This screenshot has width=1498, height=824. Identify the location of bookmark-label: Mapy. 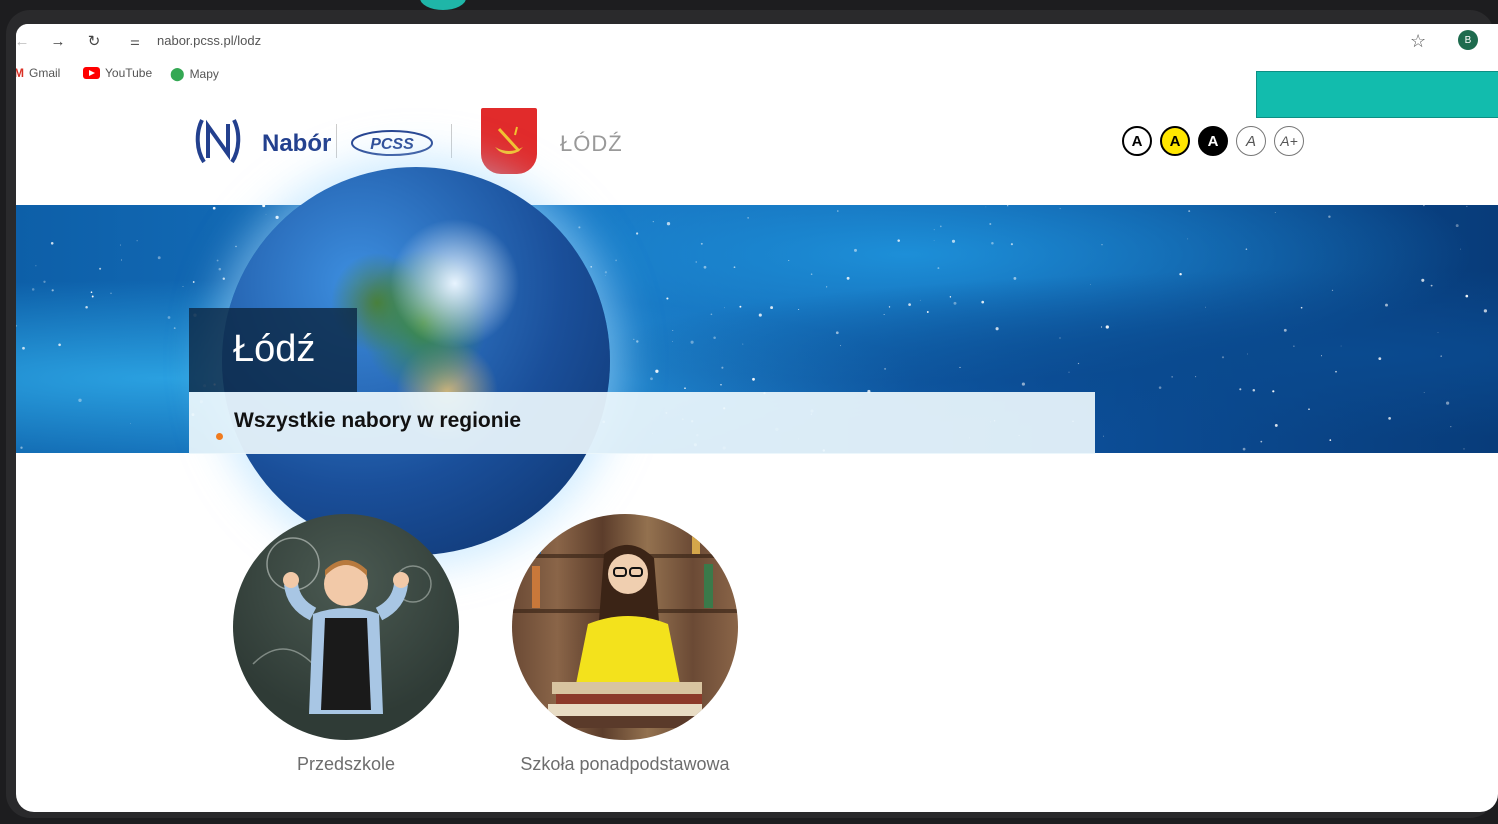
(204, 74).